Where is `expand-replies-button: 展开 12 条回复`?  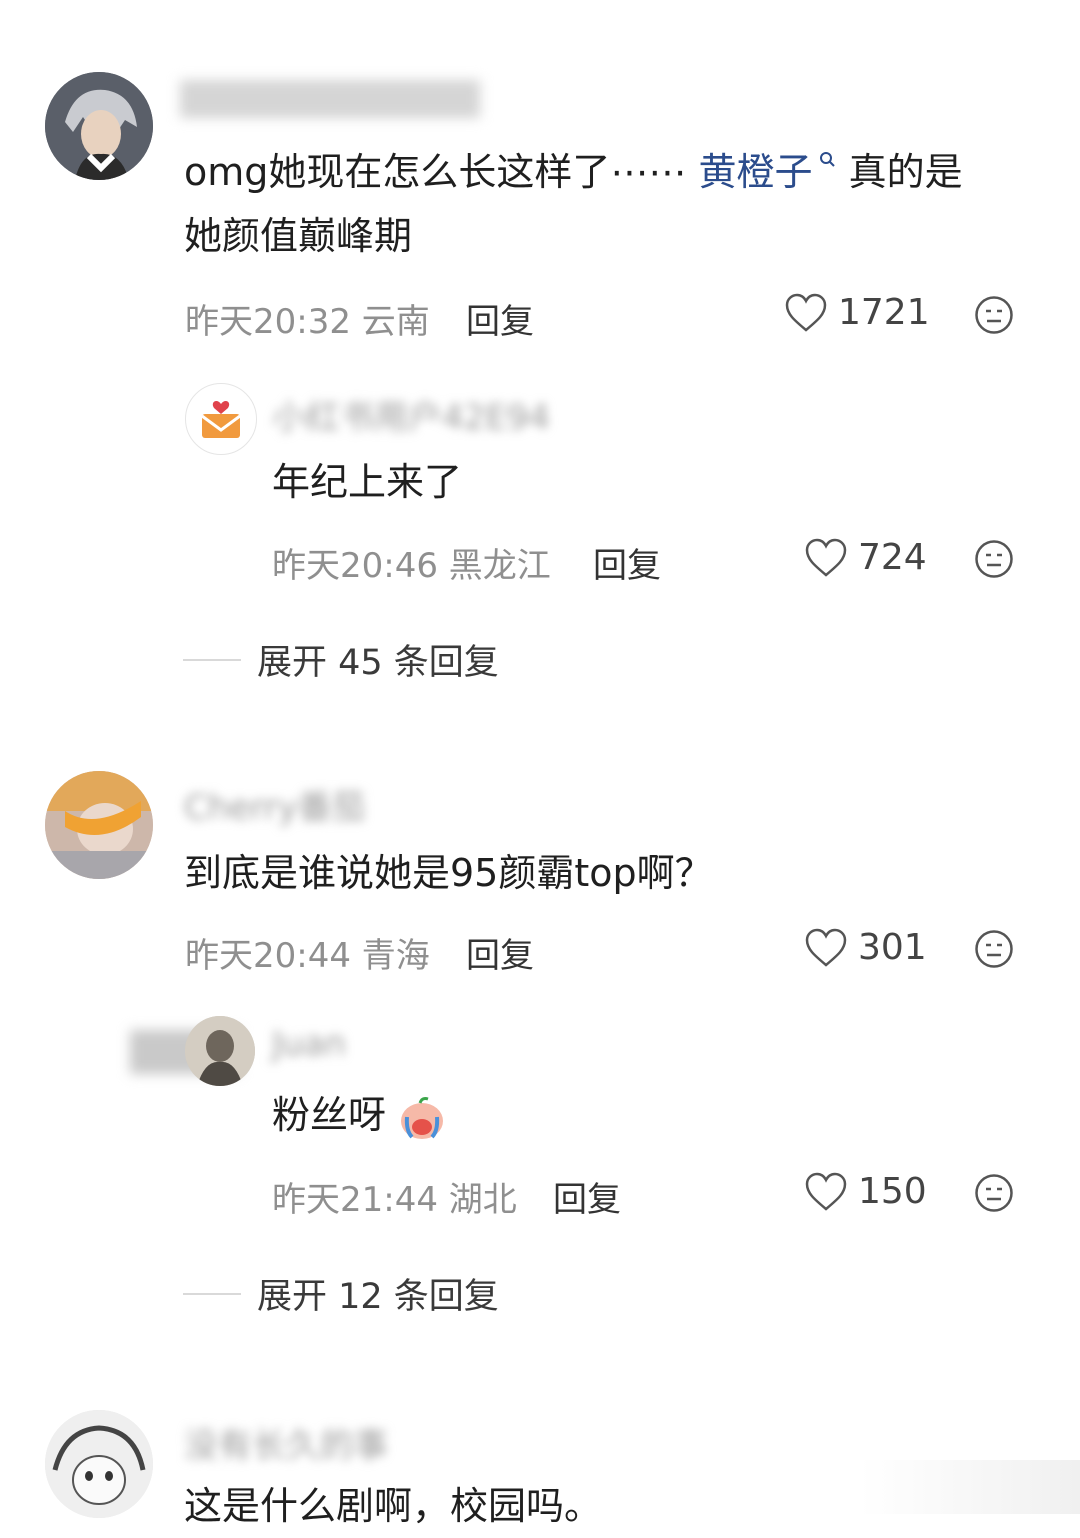
expand-replies-button: 展开 12 条回复 is located at coordinates (341, 1293).